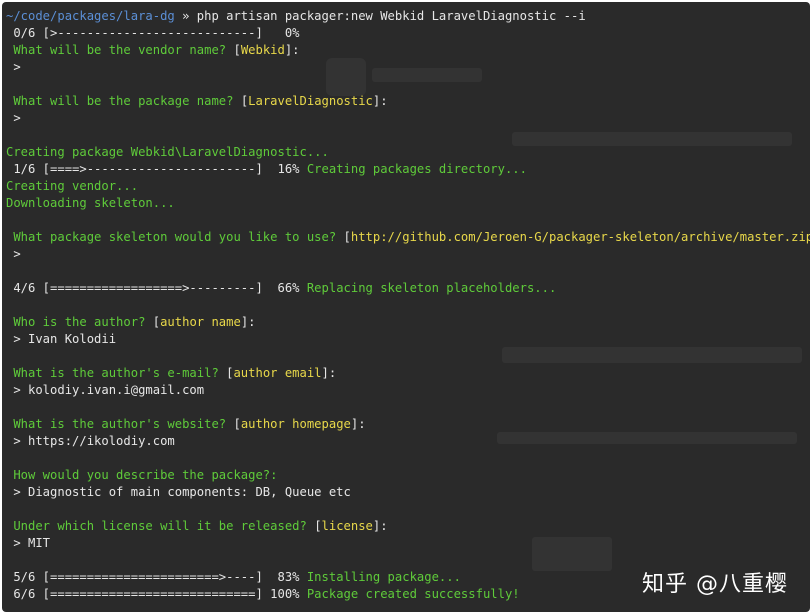  I want to click on terminal-text-segment: Under which license will it be released?, so click(160, 526).